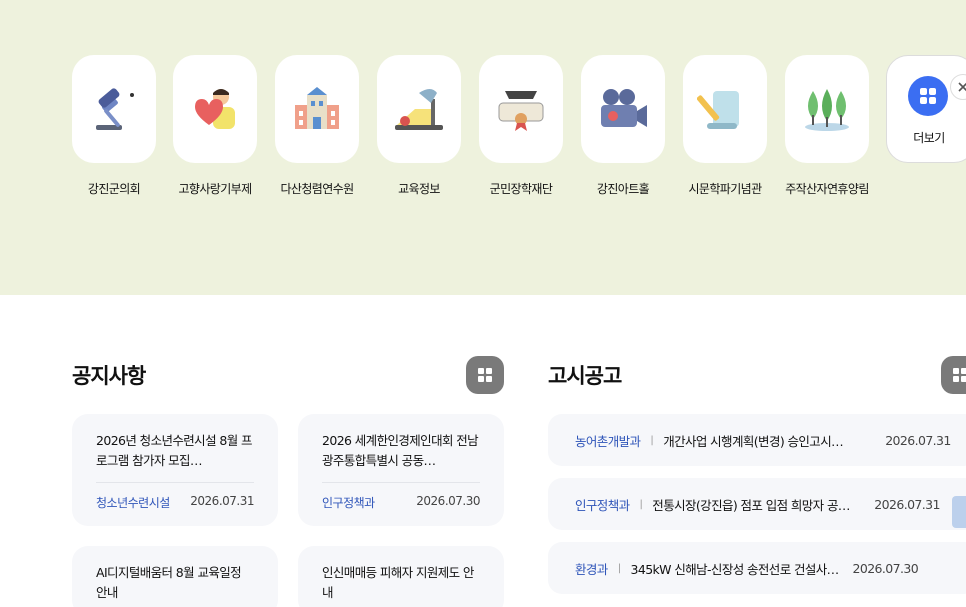 This screenshot has height=607, width=966. What do you see at coordinates (521, 189) in the screenshot?
I see `quick-link-label: 군민장학재단` at bounding box center [521, 189].